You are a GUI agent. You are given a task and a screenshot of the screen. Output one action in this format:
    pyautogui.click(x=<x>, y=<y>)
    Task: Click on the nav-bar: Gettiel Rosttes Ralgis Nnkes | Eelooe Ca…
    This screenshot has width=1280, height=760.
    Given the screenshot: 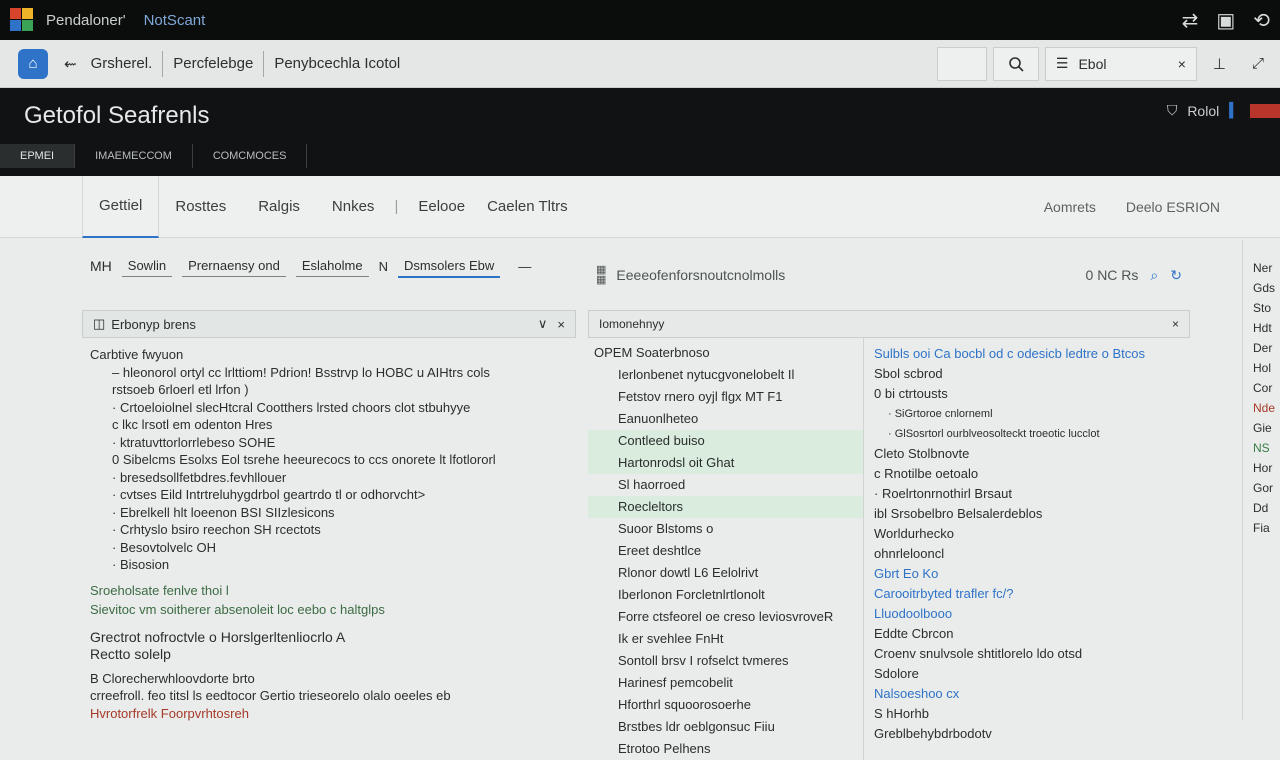 What is the action you would take?
    pyautogui.click(x=640, y=206)
    